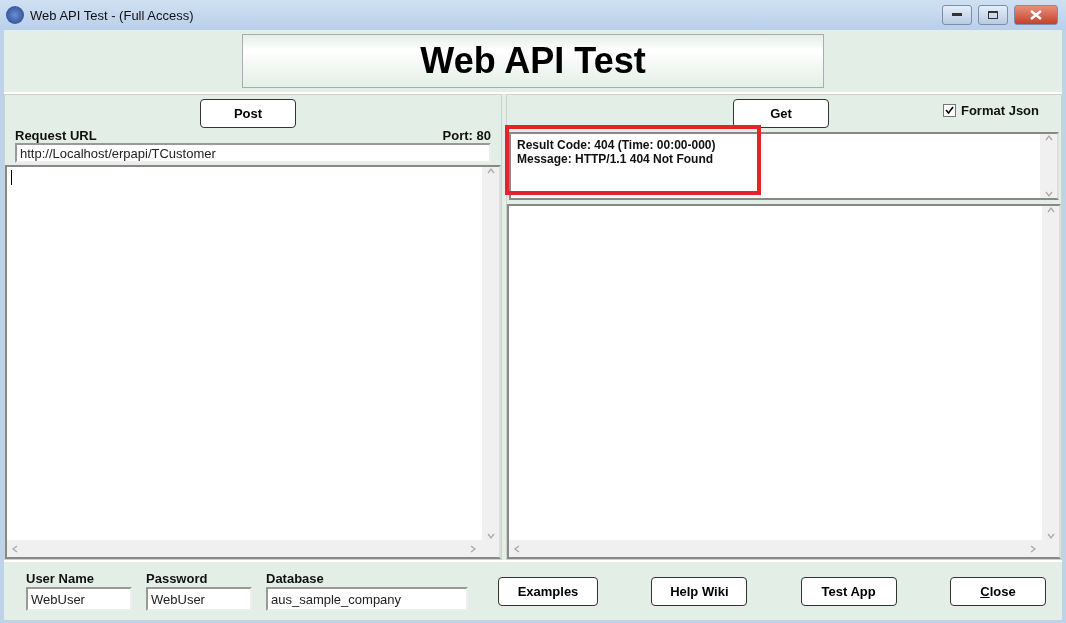  I want to click on close-button, so click(1036, 15).